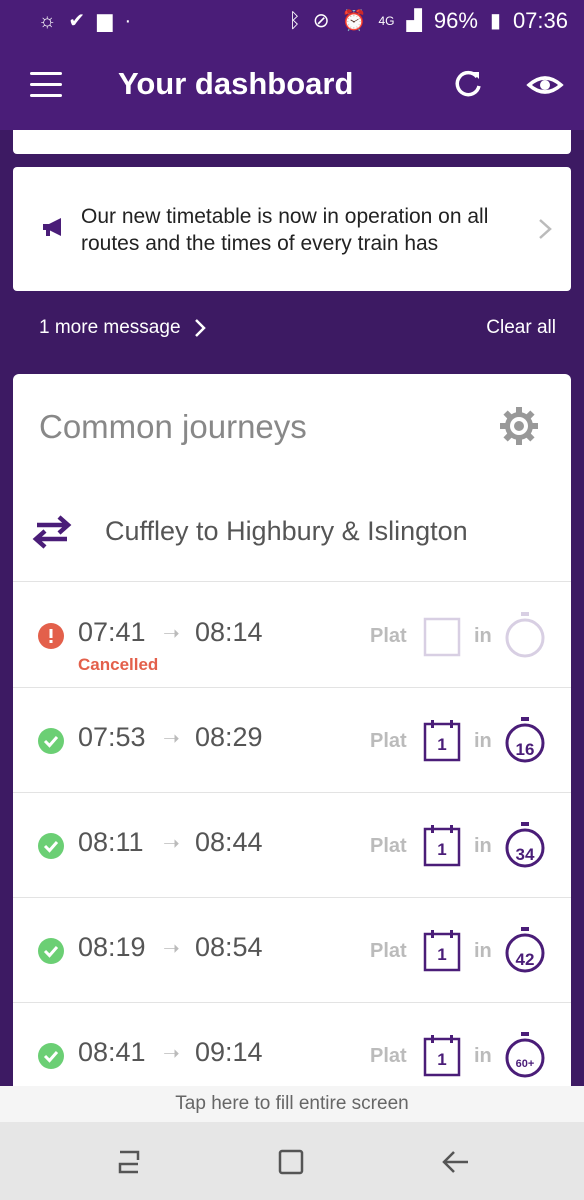 The image size is (584, 1200). What do you see at coordinates (519, 426) in the screenshot?
I see `gear-icon` at bounding box center [519, 426].